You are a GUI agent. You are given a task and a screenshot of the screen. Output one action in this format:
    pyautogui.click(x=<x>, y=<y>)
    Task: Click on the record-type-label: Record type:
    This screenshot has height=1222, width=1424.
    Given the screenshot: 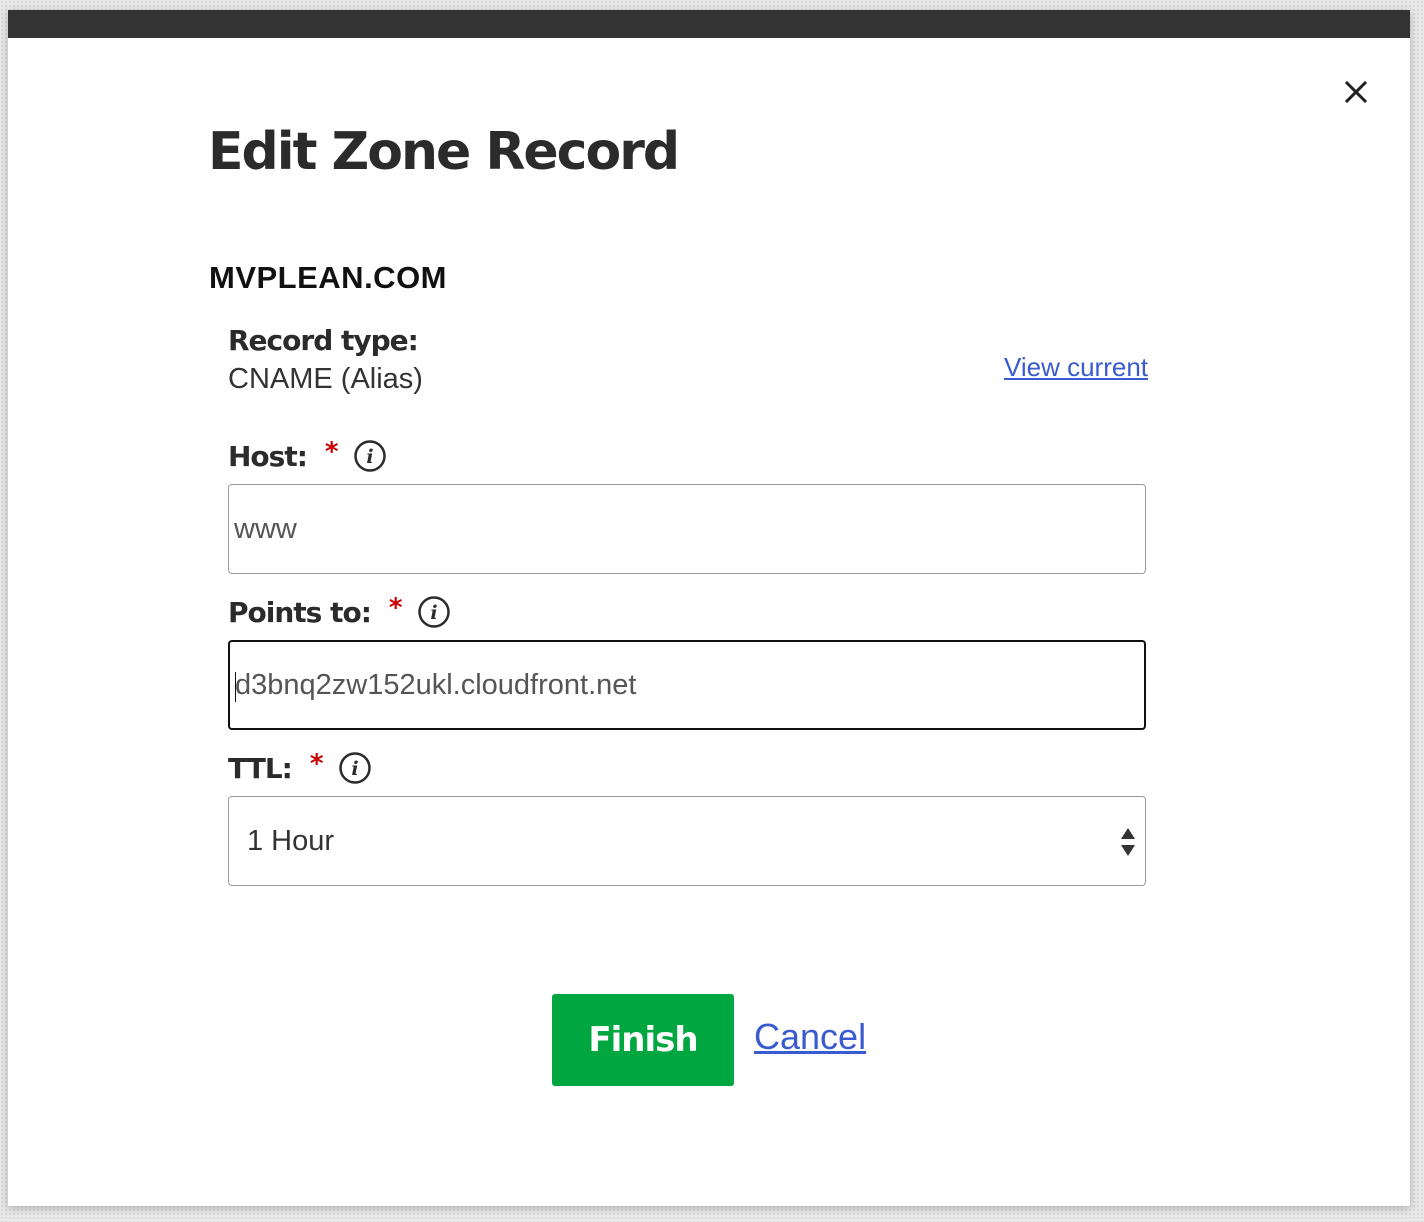 What is the action you would take?
    pyautogui.click(x=323, y=340)
    